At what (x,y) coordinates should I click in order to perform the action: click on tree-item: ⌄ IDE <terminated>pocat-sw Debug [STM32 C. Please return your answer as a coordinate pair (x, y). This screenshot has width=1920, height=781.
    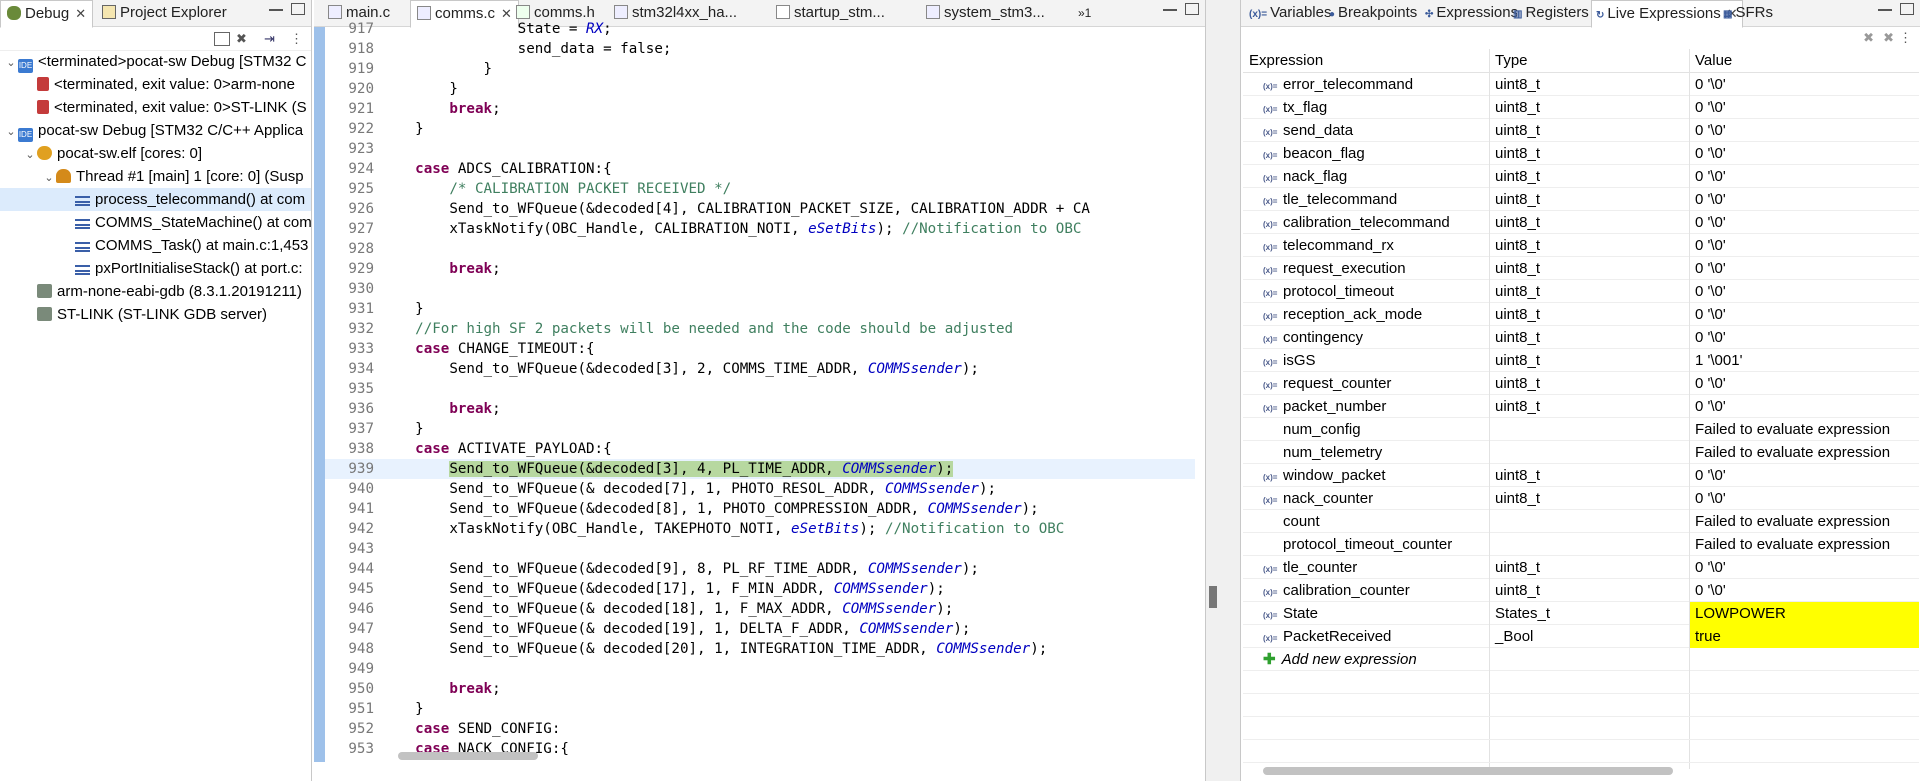
    Looking at the image, I should click on (155, 61).